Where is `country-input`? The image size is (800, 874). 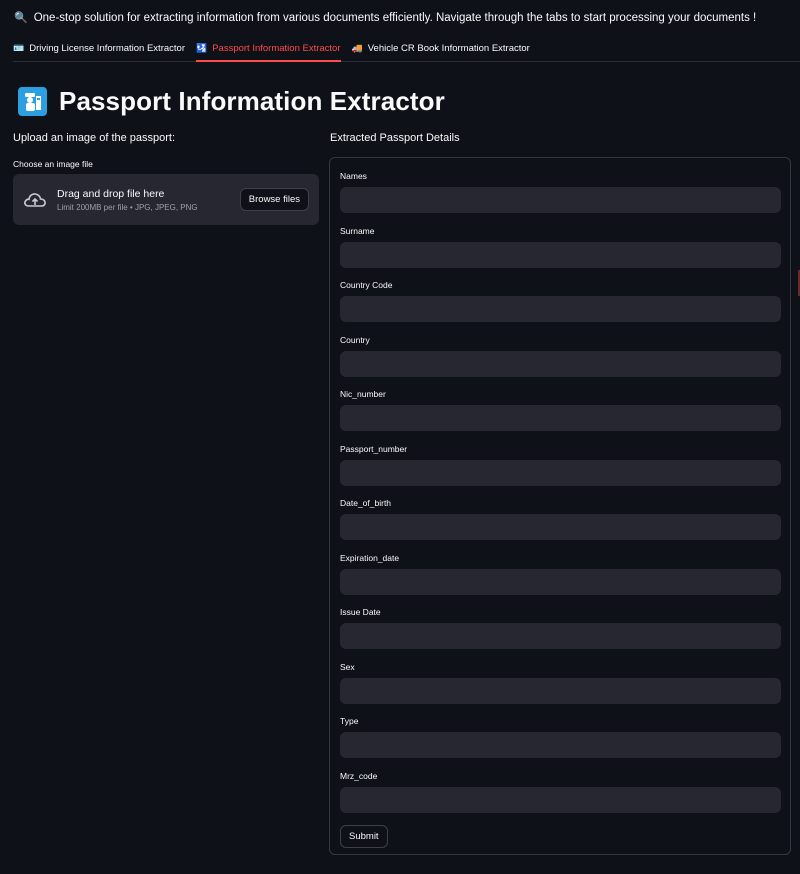
country-input is located at coordinates (560, 363).